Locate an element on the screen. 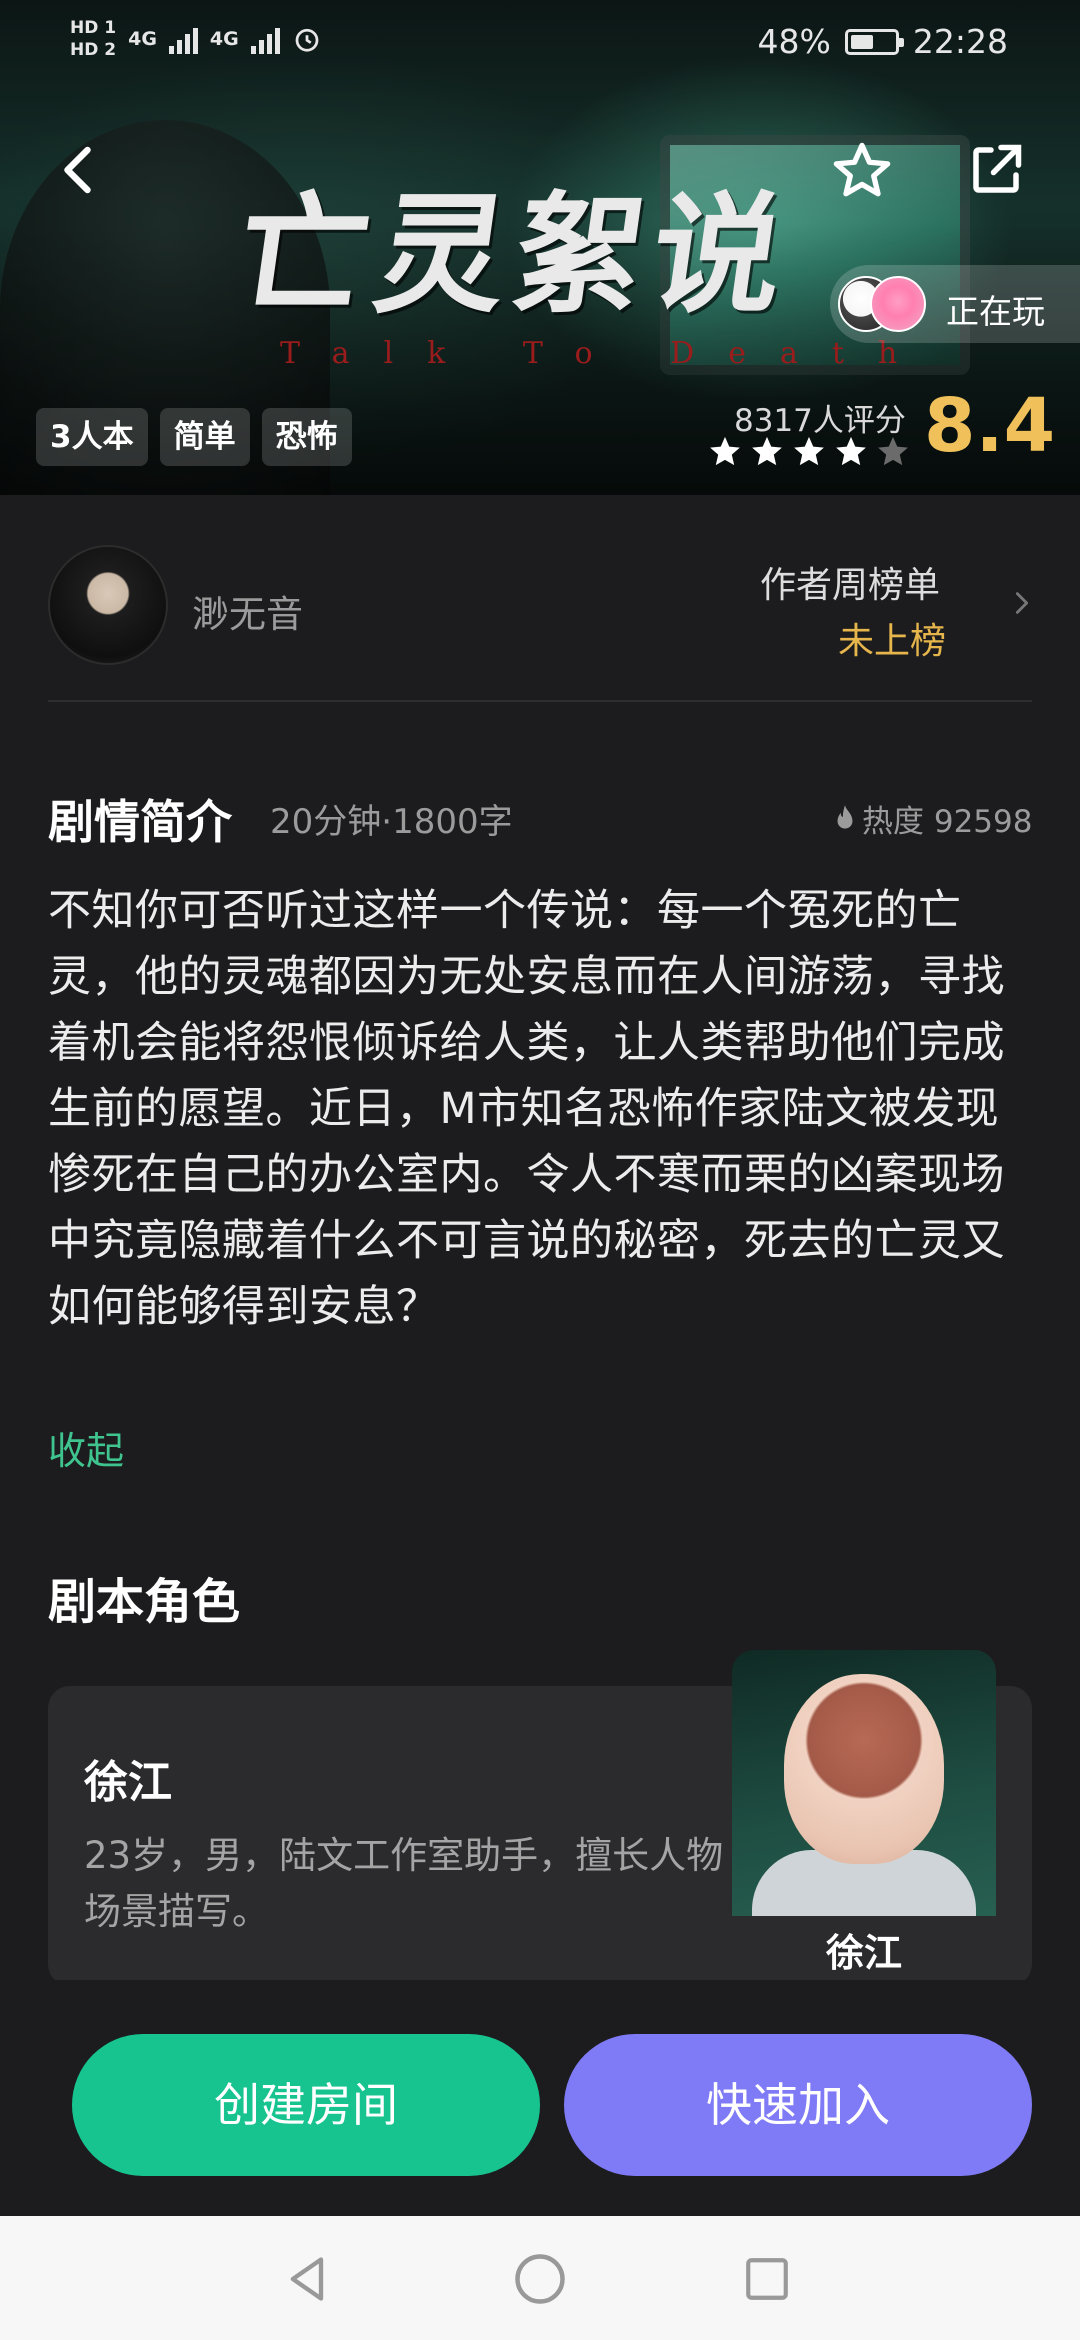  nav-home-icon is located at coordinates (540, 2279).